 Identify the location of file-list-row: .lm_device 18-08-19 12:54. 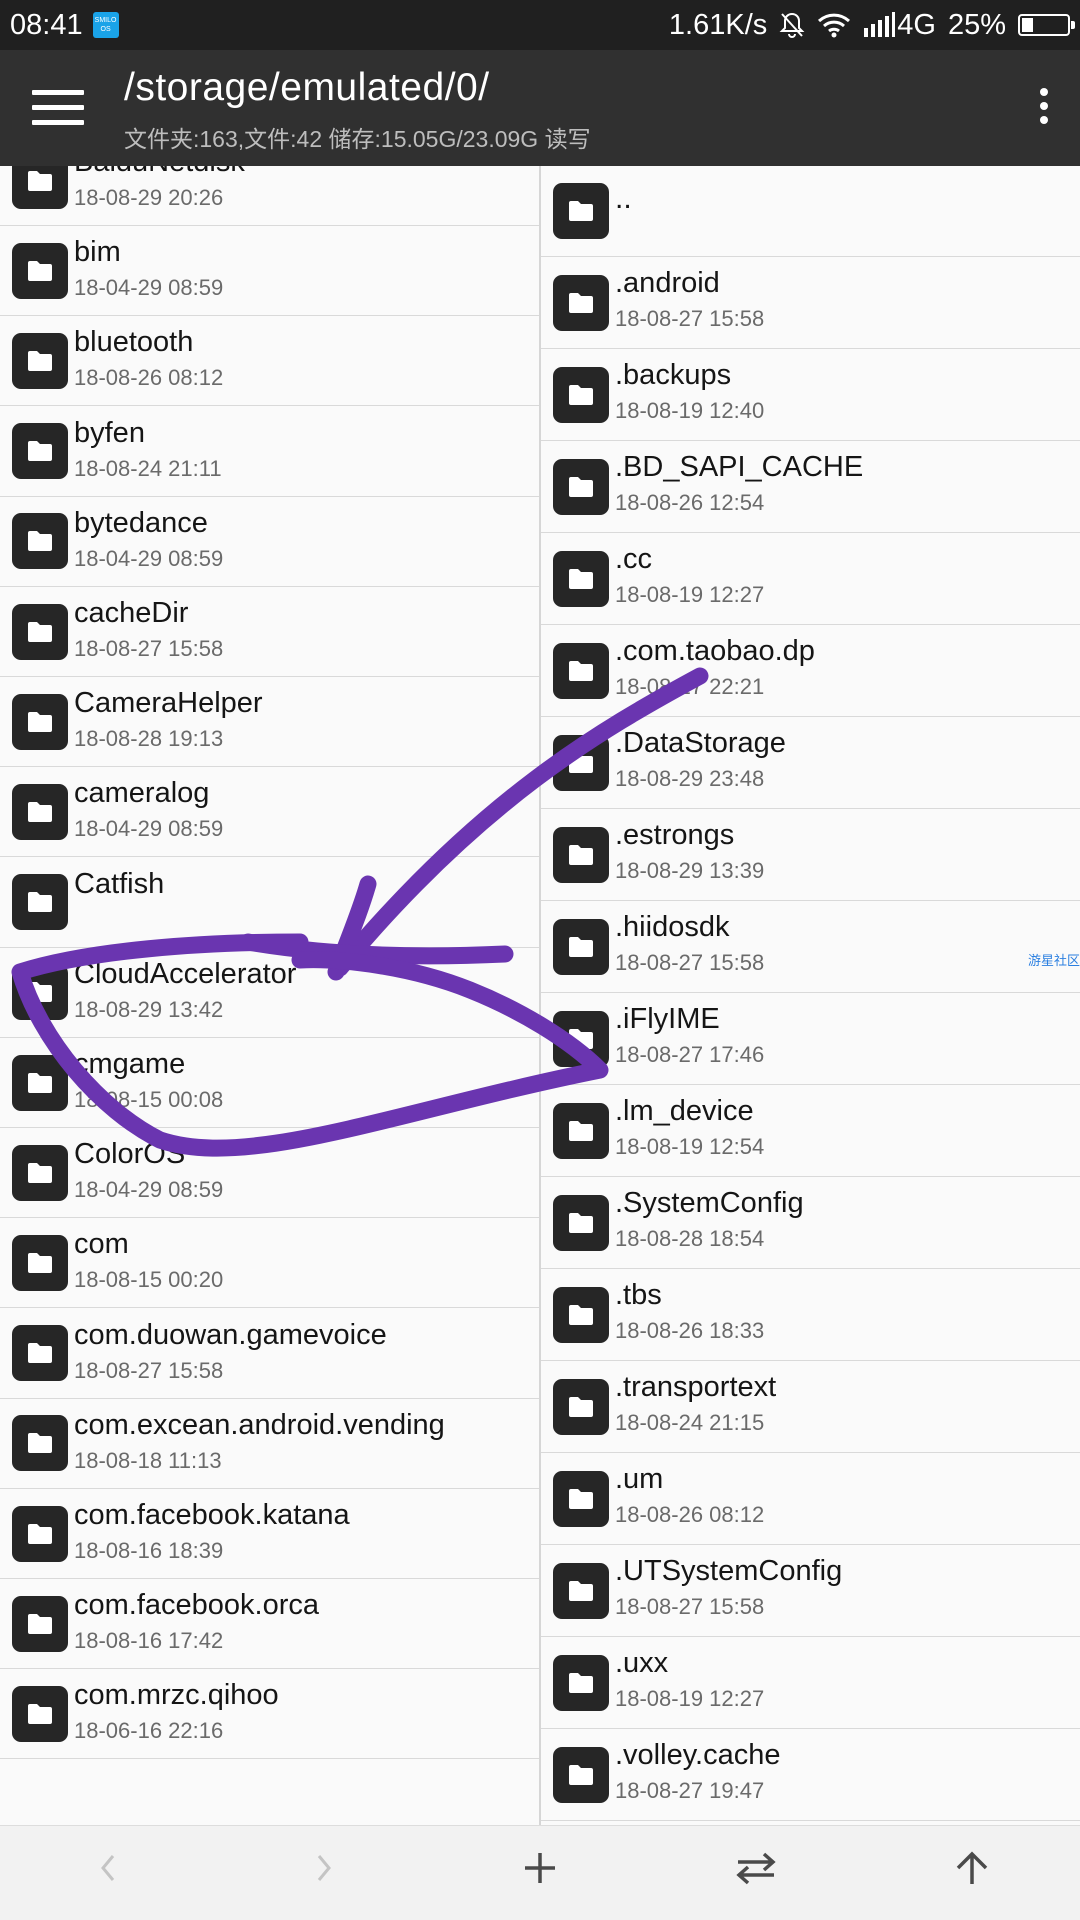
(810, 1131).